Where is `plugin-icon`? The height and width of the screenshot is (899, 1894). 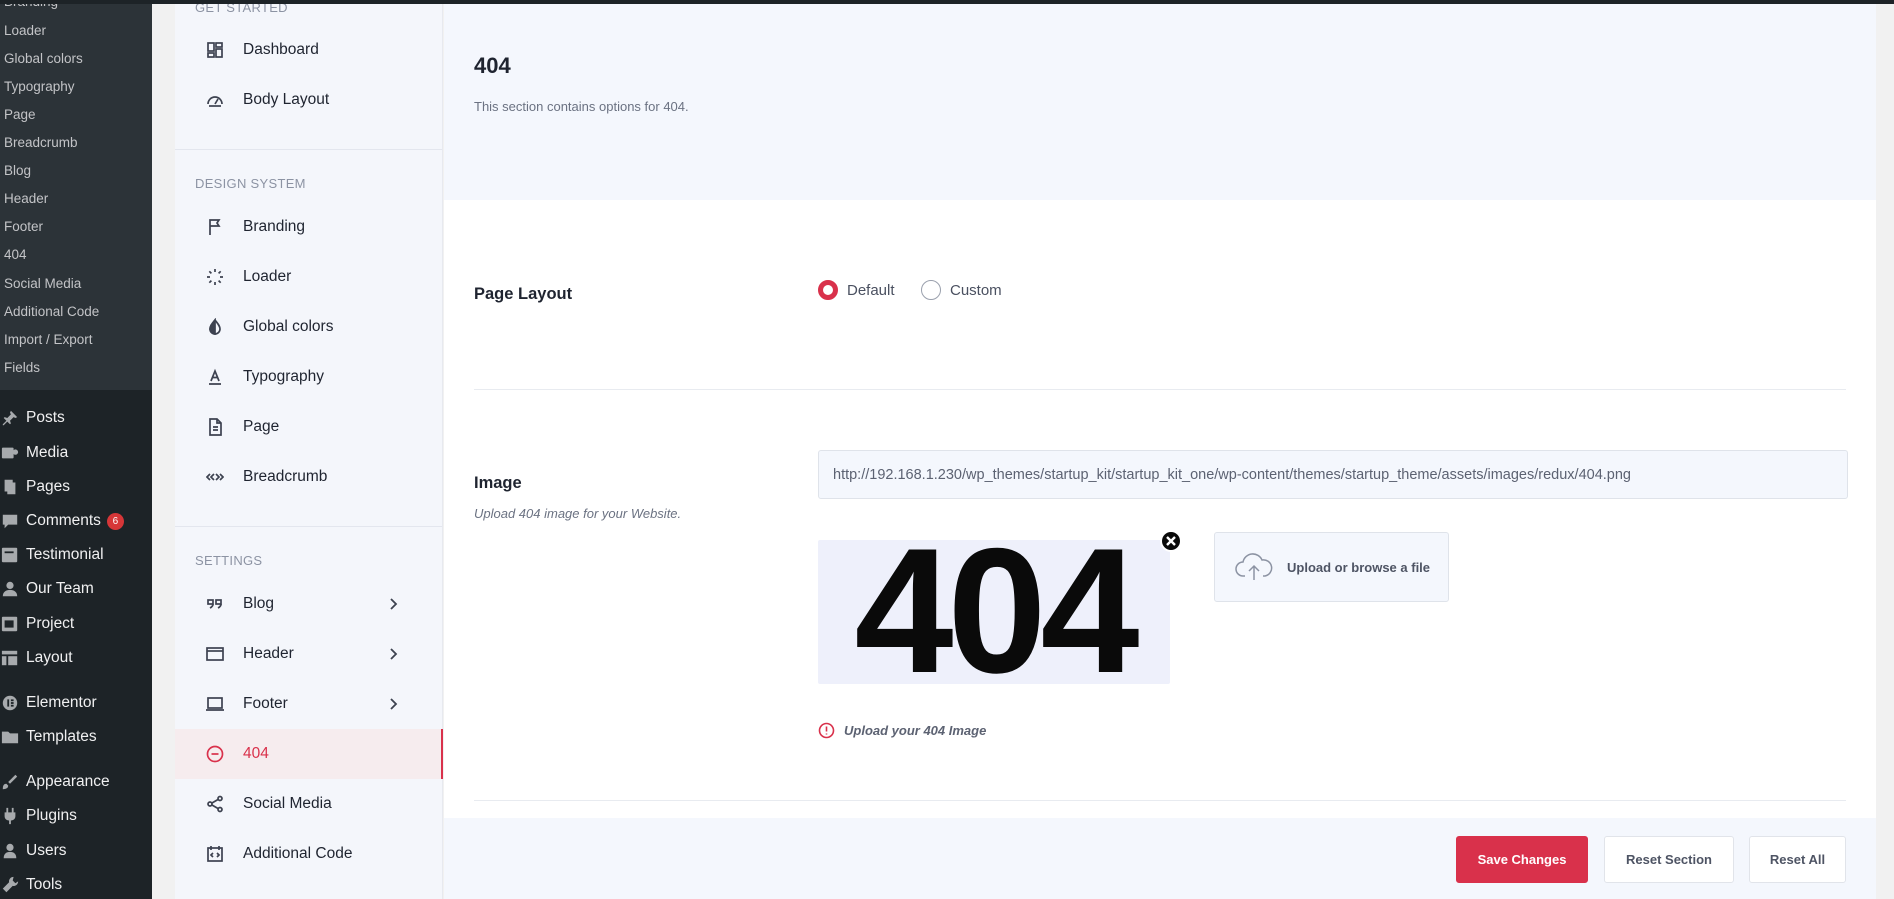
plugin-icon is located at coordinates (13, 816).